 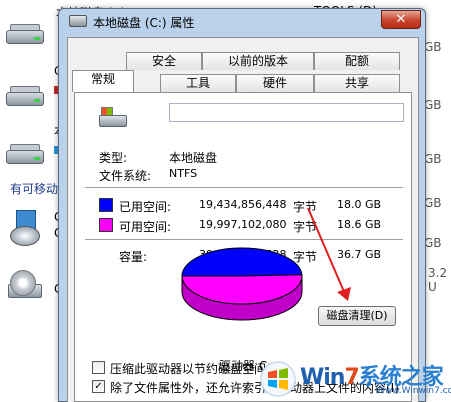 I want to click on index-checkbox: ✓, so click(x=98, y=386).